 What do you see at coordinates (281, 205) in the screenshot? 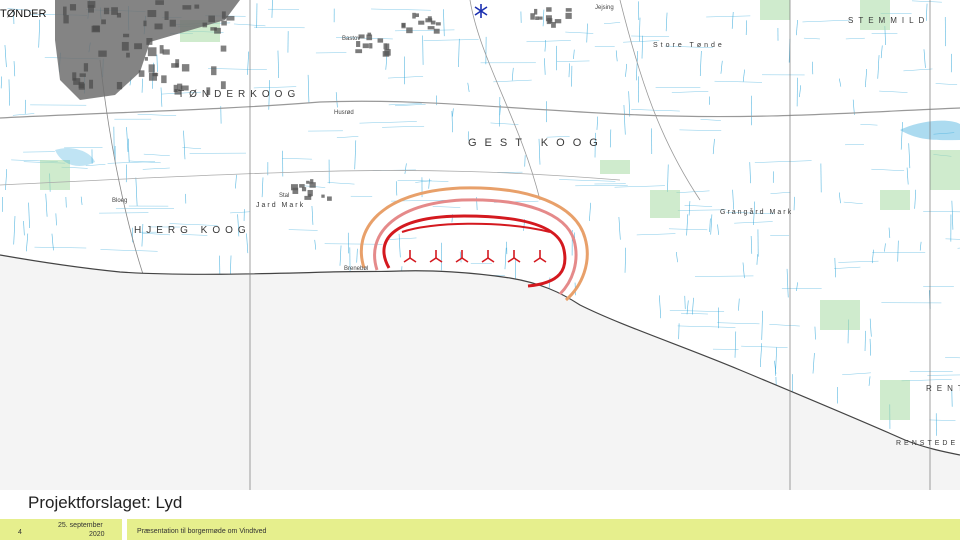
I see `place-label-jard-mark: Jard Mark` at bounding box center [281, 205].